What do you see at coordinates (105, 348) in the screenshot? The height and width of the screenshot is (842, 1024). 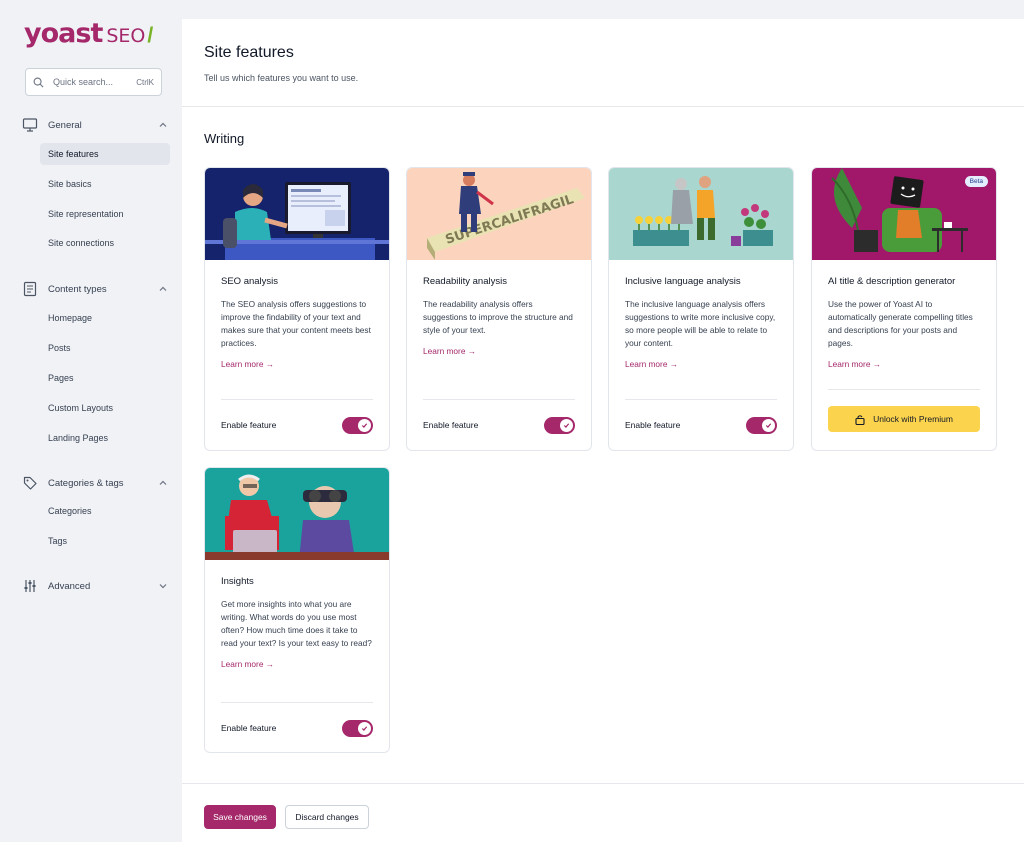 I see `sidebar-item-posts: Posts` at bounding box center [105, 348].